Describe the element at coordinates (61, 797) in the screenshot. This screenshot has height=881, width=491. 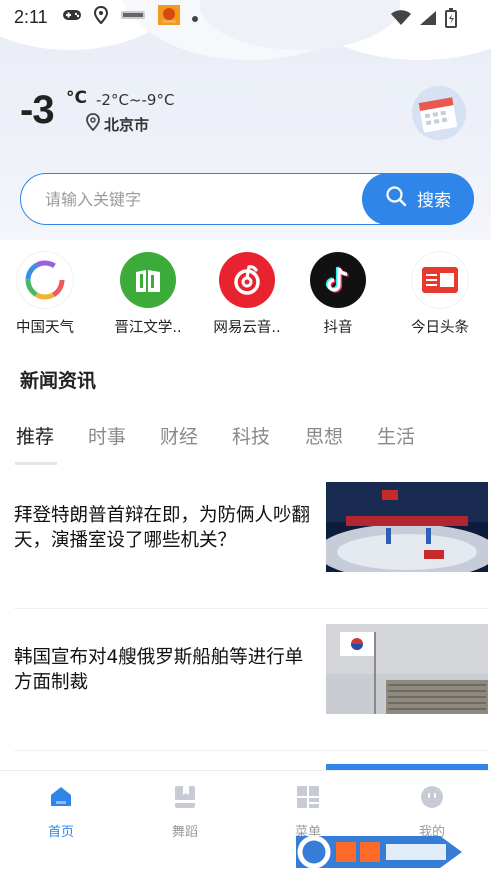
I see `home-icon` at that location.